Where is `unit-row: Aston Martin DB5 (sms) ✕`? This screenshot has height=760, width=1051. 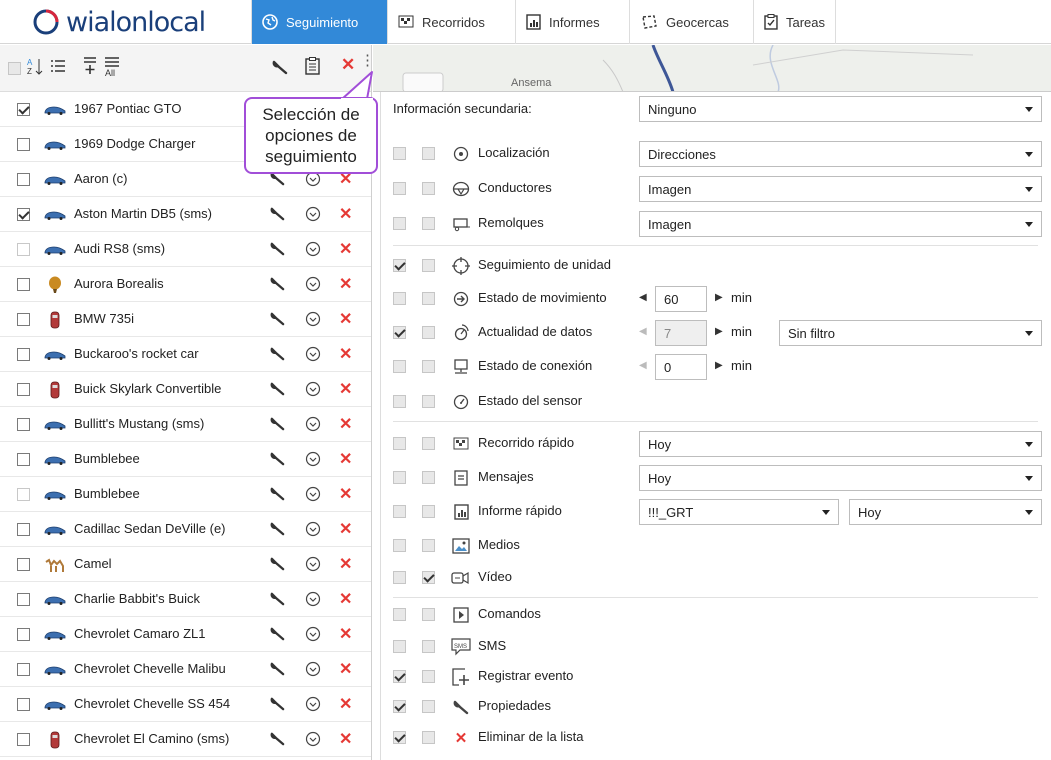
unit-row: Aston Martin DB5 (sms) ✕ is located at coordinates (185, 214).